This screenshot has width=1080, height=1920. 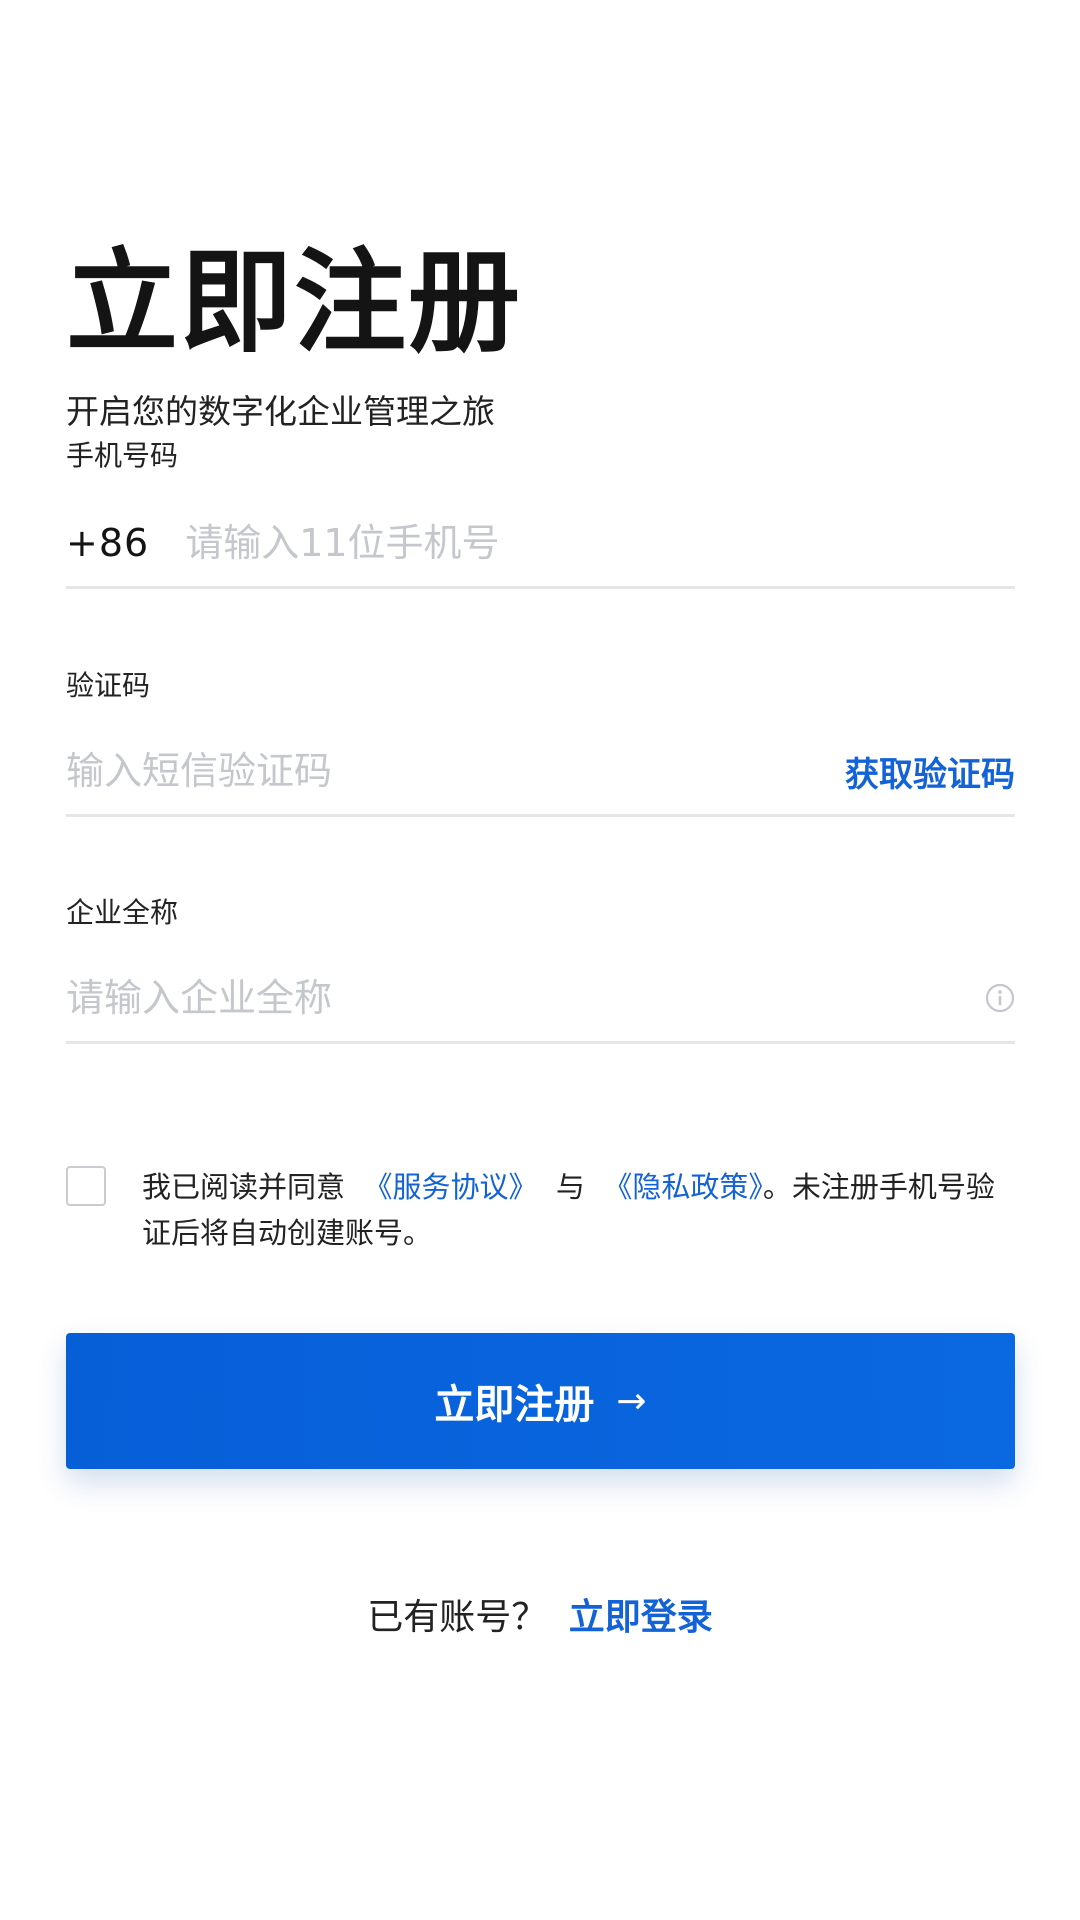 What do you see at coordinates (108, 685) in the screenshot?
I see `code-label: 验证码` at bounding box center [108, 685].